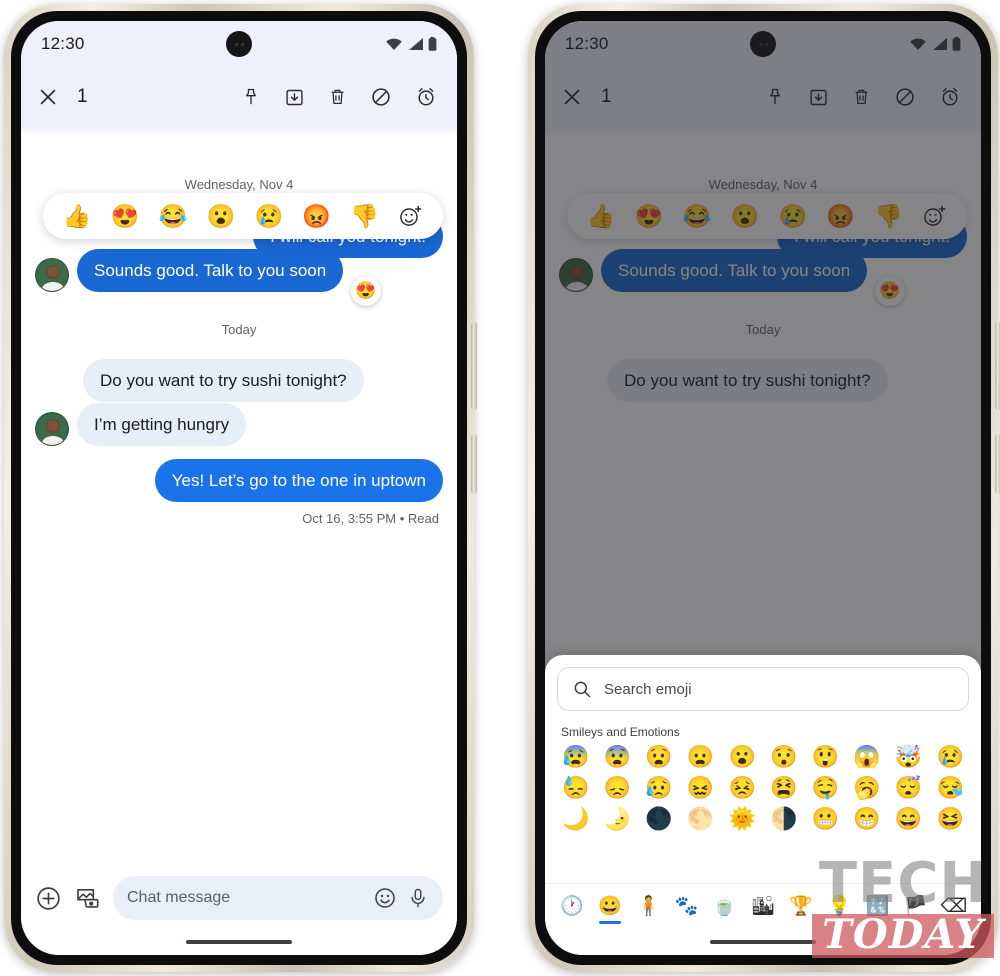 Image resolution: width=1000 pixels, height=976 pixels. I want to click on pin-icon, so click(251, 97).